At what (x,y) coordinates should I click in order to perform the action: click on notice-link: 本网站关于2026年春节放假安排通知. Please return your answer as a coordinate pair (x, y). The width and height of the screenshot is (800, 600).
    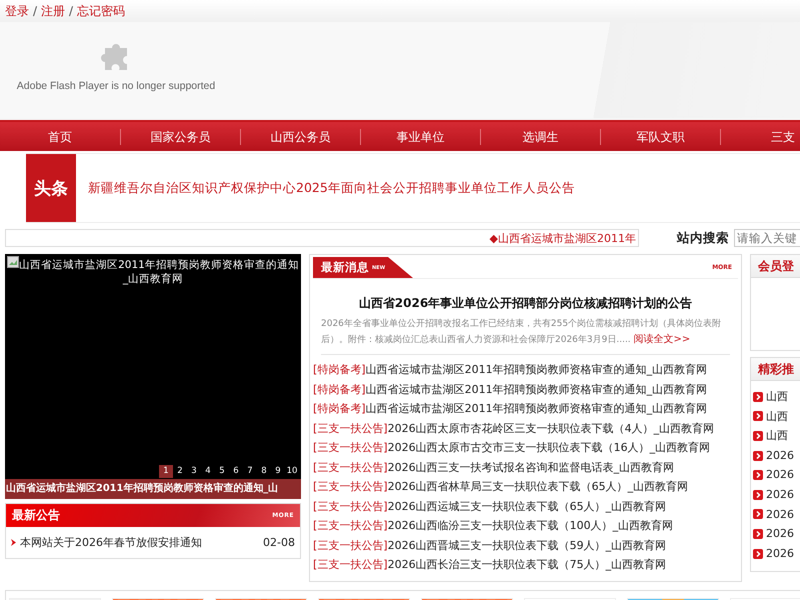
    Looking at the image, I should click on (140, 542).